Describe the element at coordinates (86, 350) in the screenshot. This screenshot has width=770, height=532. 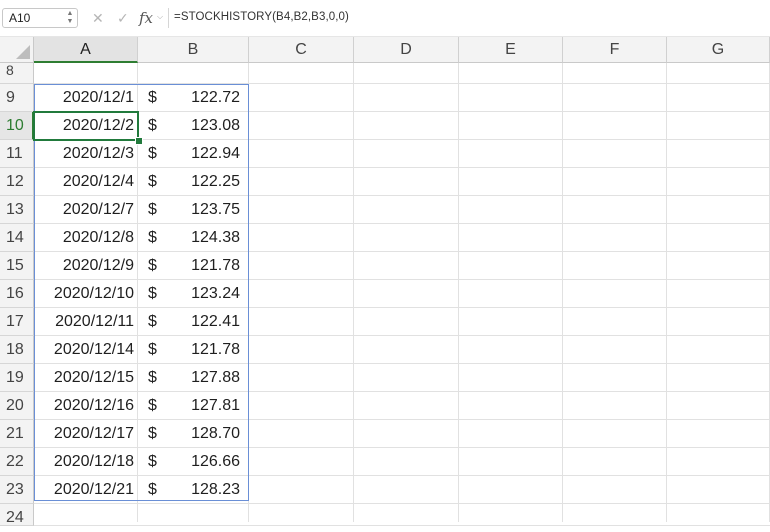
I see `cell-a18: 2020/12/14` at that location.